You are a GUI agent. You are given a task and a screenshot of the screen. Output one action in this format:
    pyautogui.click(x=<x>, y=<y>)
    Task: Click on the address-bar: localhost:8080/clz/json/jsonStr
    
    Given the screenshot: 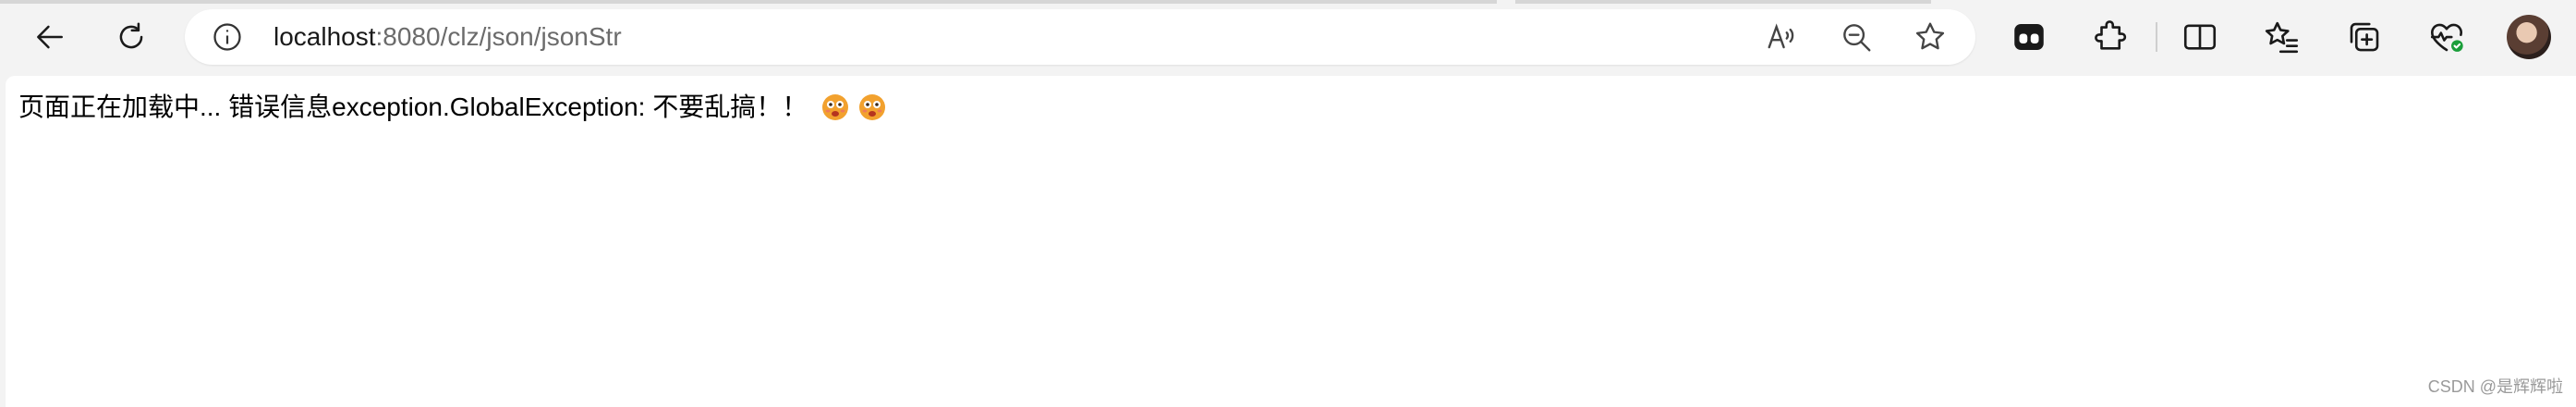 What is the action you would take?
    pyautogui.click(x=1080, y=37)
    